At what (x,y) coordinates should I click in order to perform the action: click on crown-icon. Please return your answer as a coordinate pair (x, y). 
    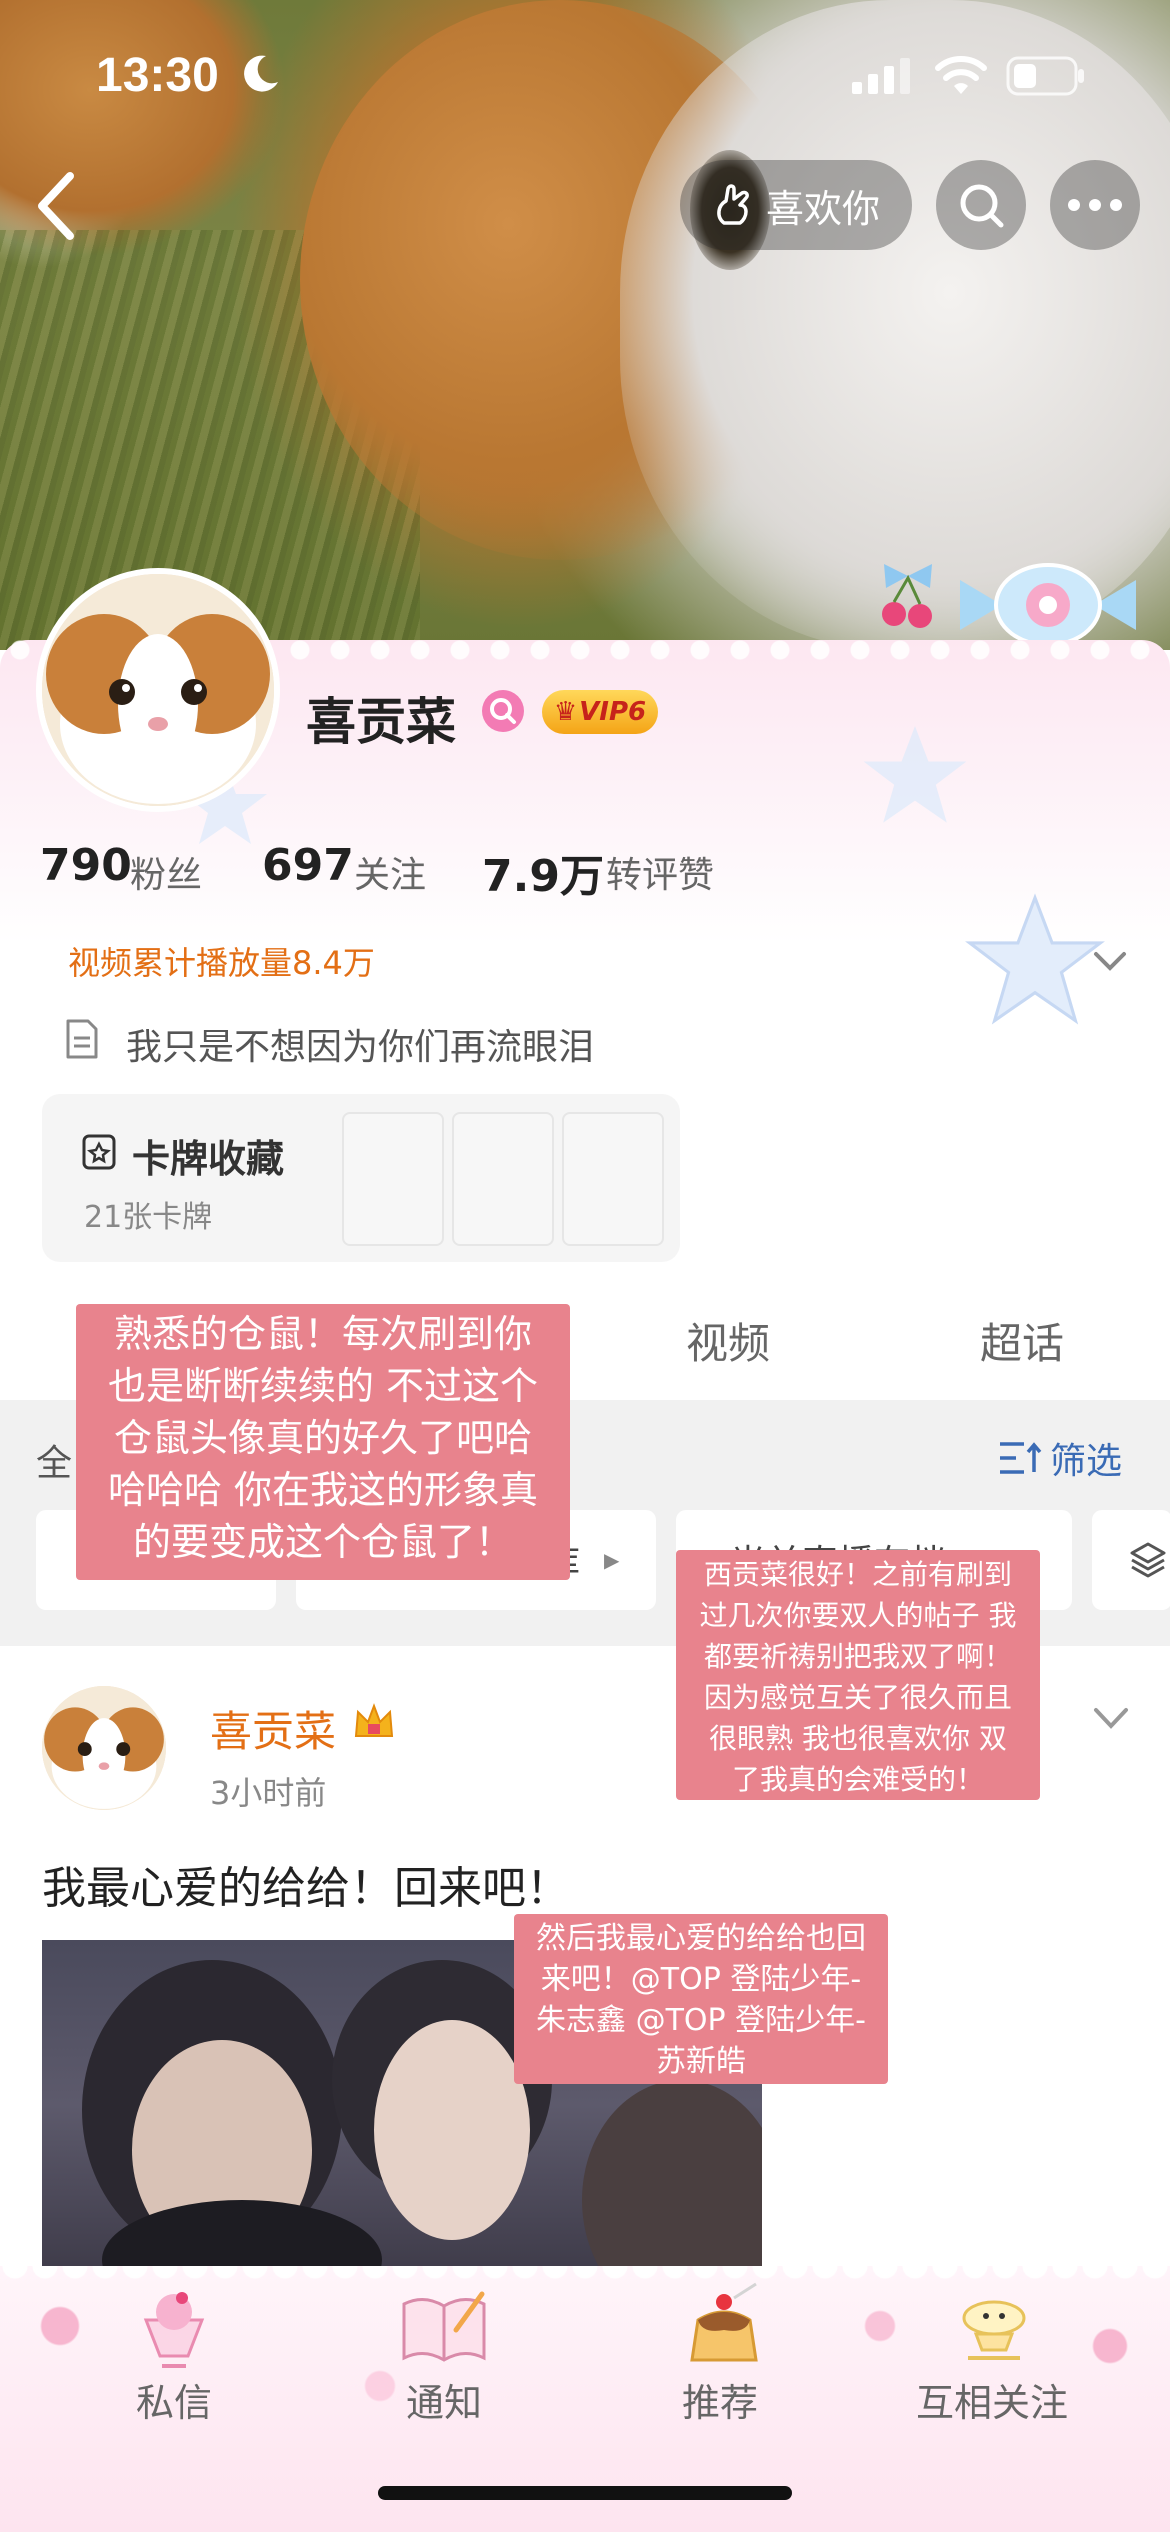
    Looking at the image, I should click on (374, 1720).